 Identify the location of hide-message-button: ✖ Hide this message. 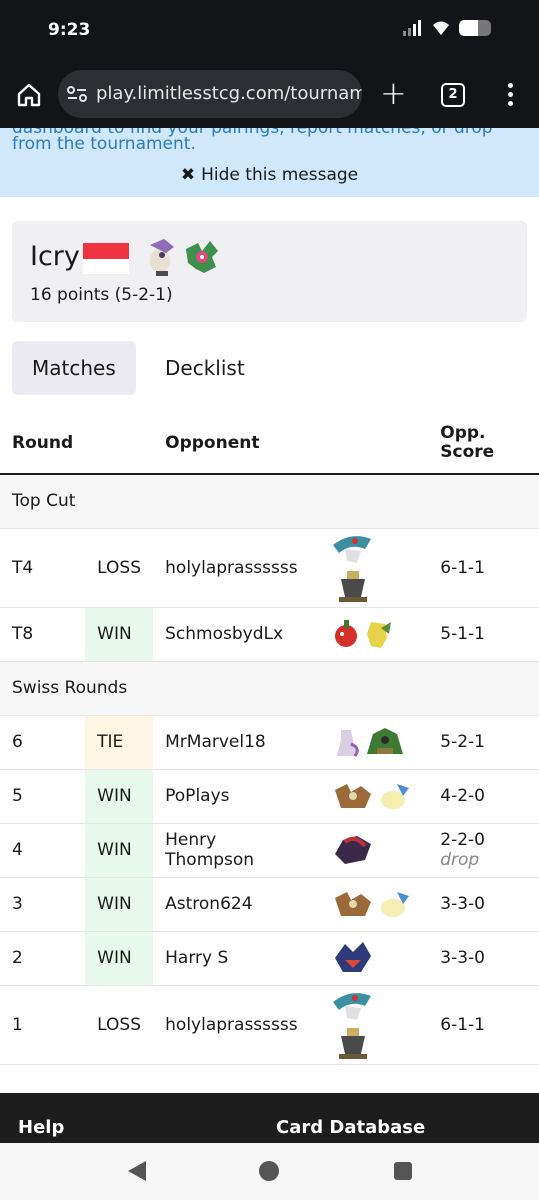
(269, 175).